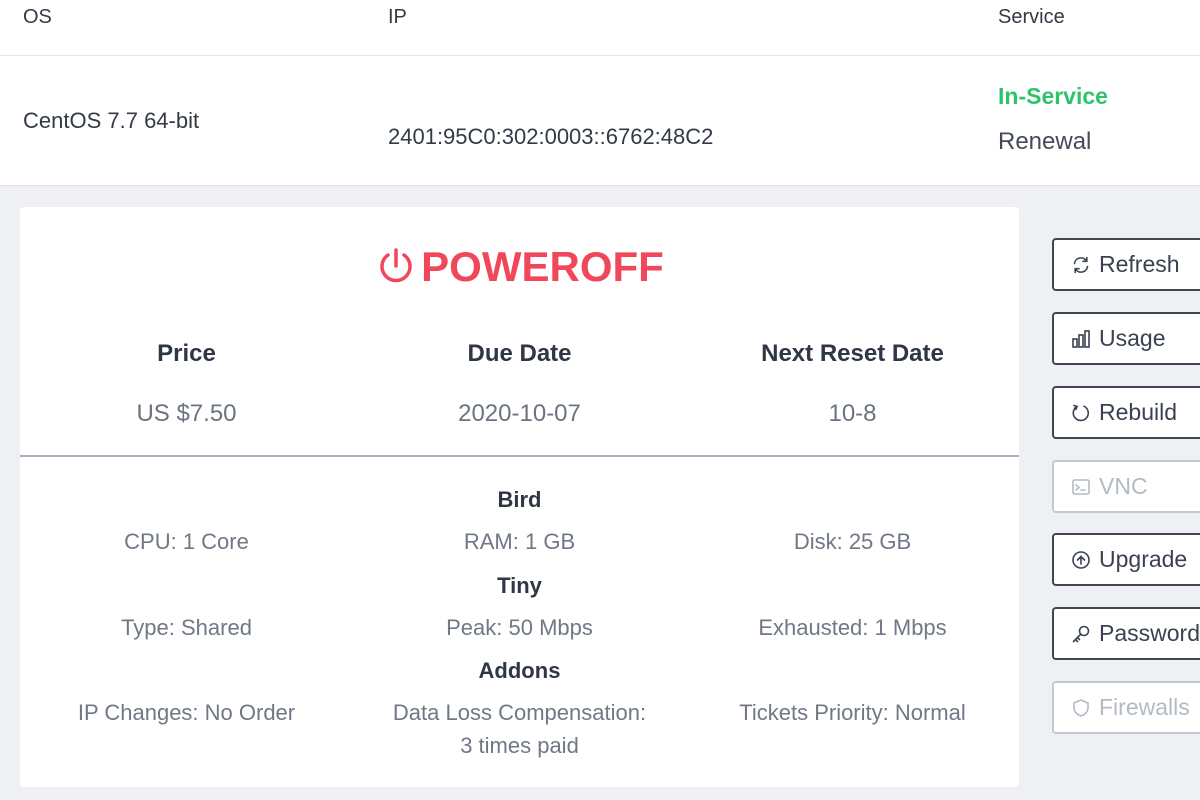 The image size is (1200, 800). What do you see at coordinates (1081, 412) in the screenshot?
I see `rebuild-icon` at bounding box center [1081, 412].